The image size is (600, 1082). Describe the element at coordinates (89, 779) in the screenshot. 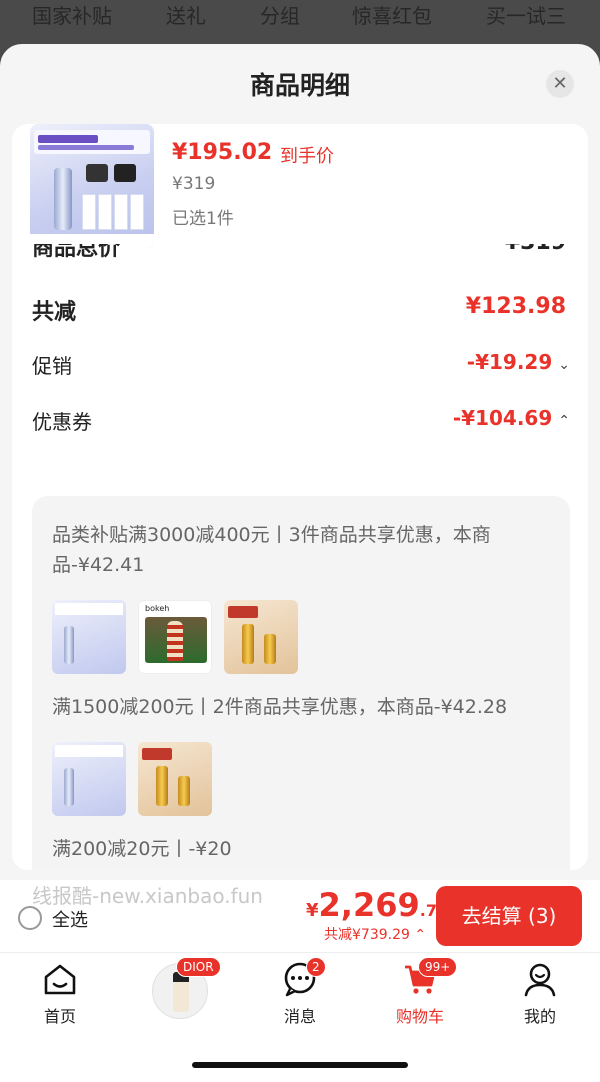

I see `coupon-2-product-a` at that location.